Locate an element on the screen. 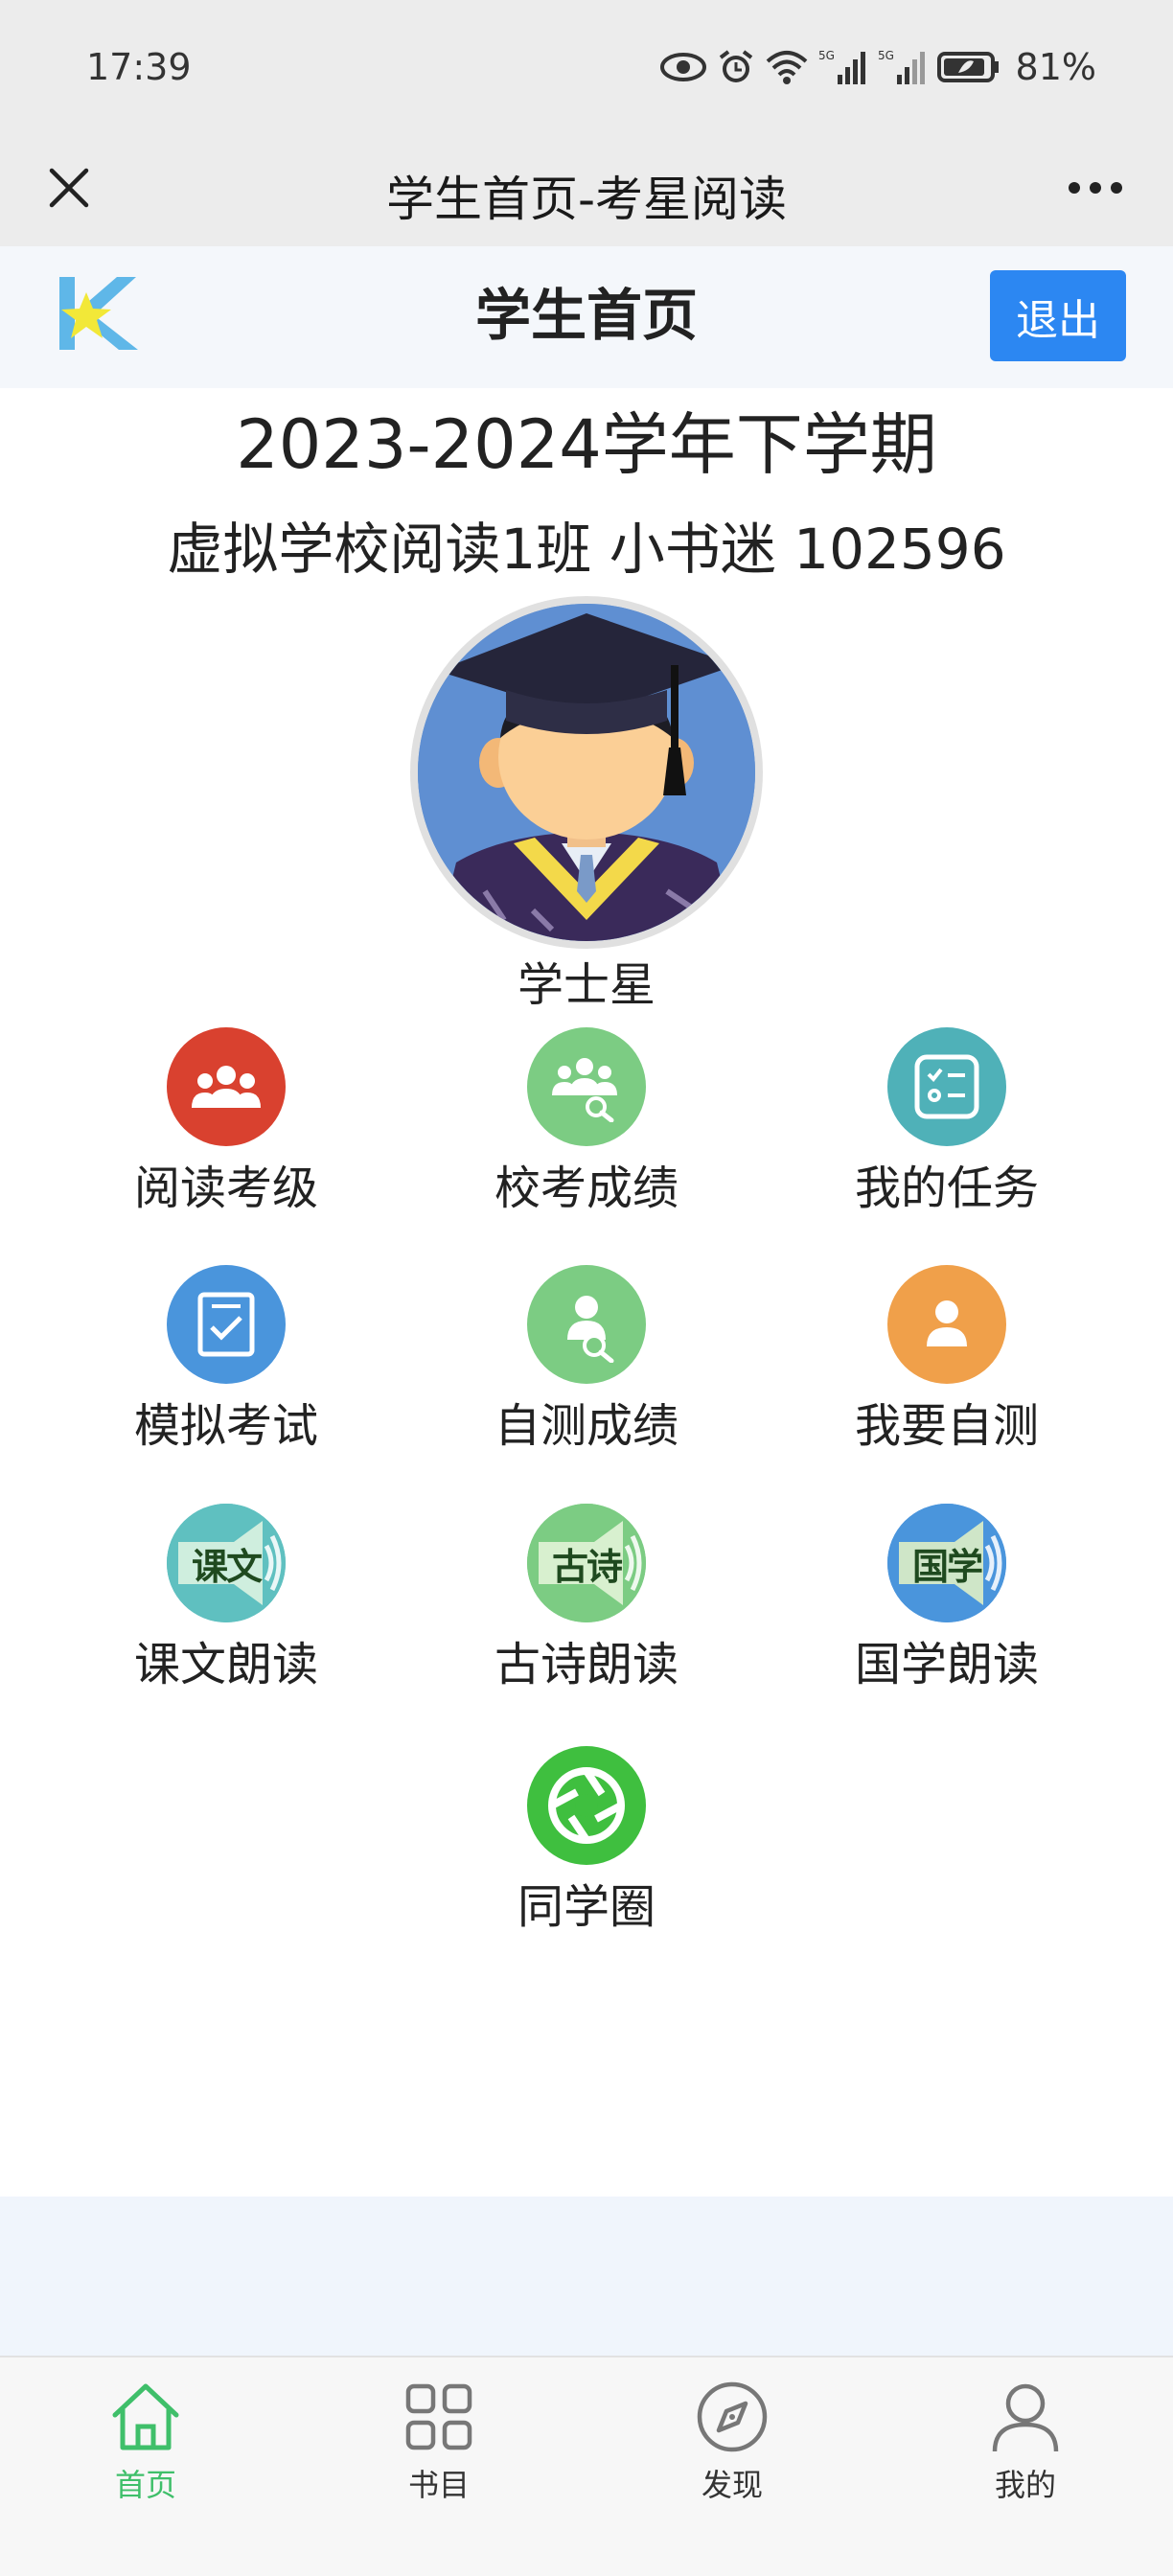 The width and height of the screenshot is (1173, 2576). grid-item-reading-level-exam: 阅读考级 is located at coordinates (226, 1123).